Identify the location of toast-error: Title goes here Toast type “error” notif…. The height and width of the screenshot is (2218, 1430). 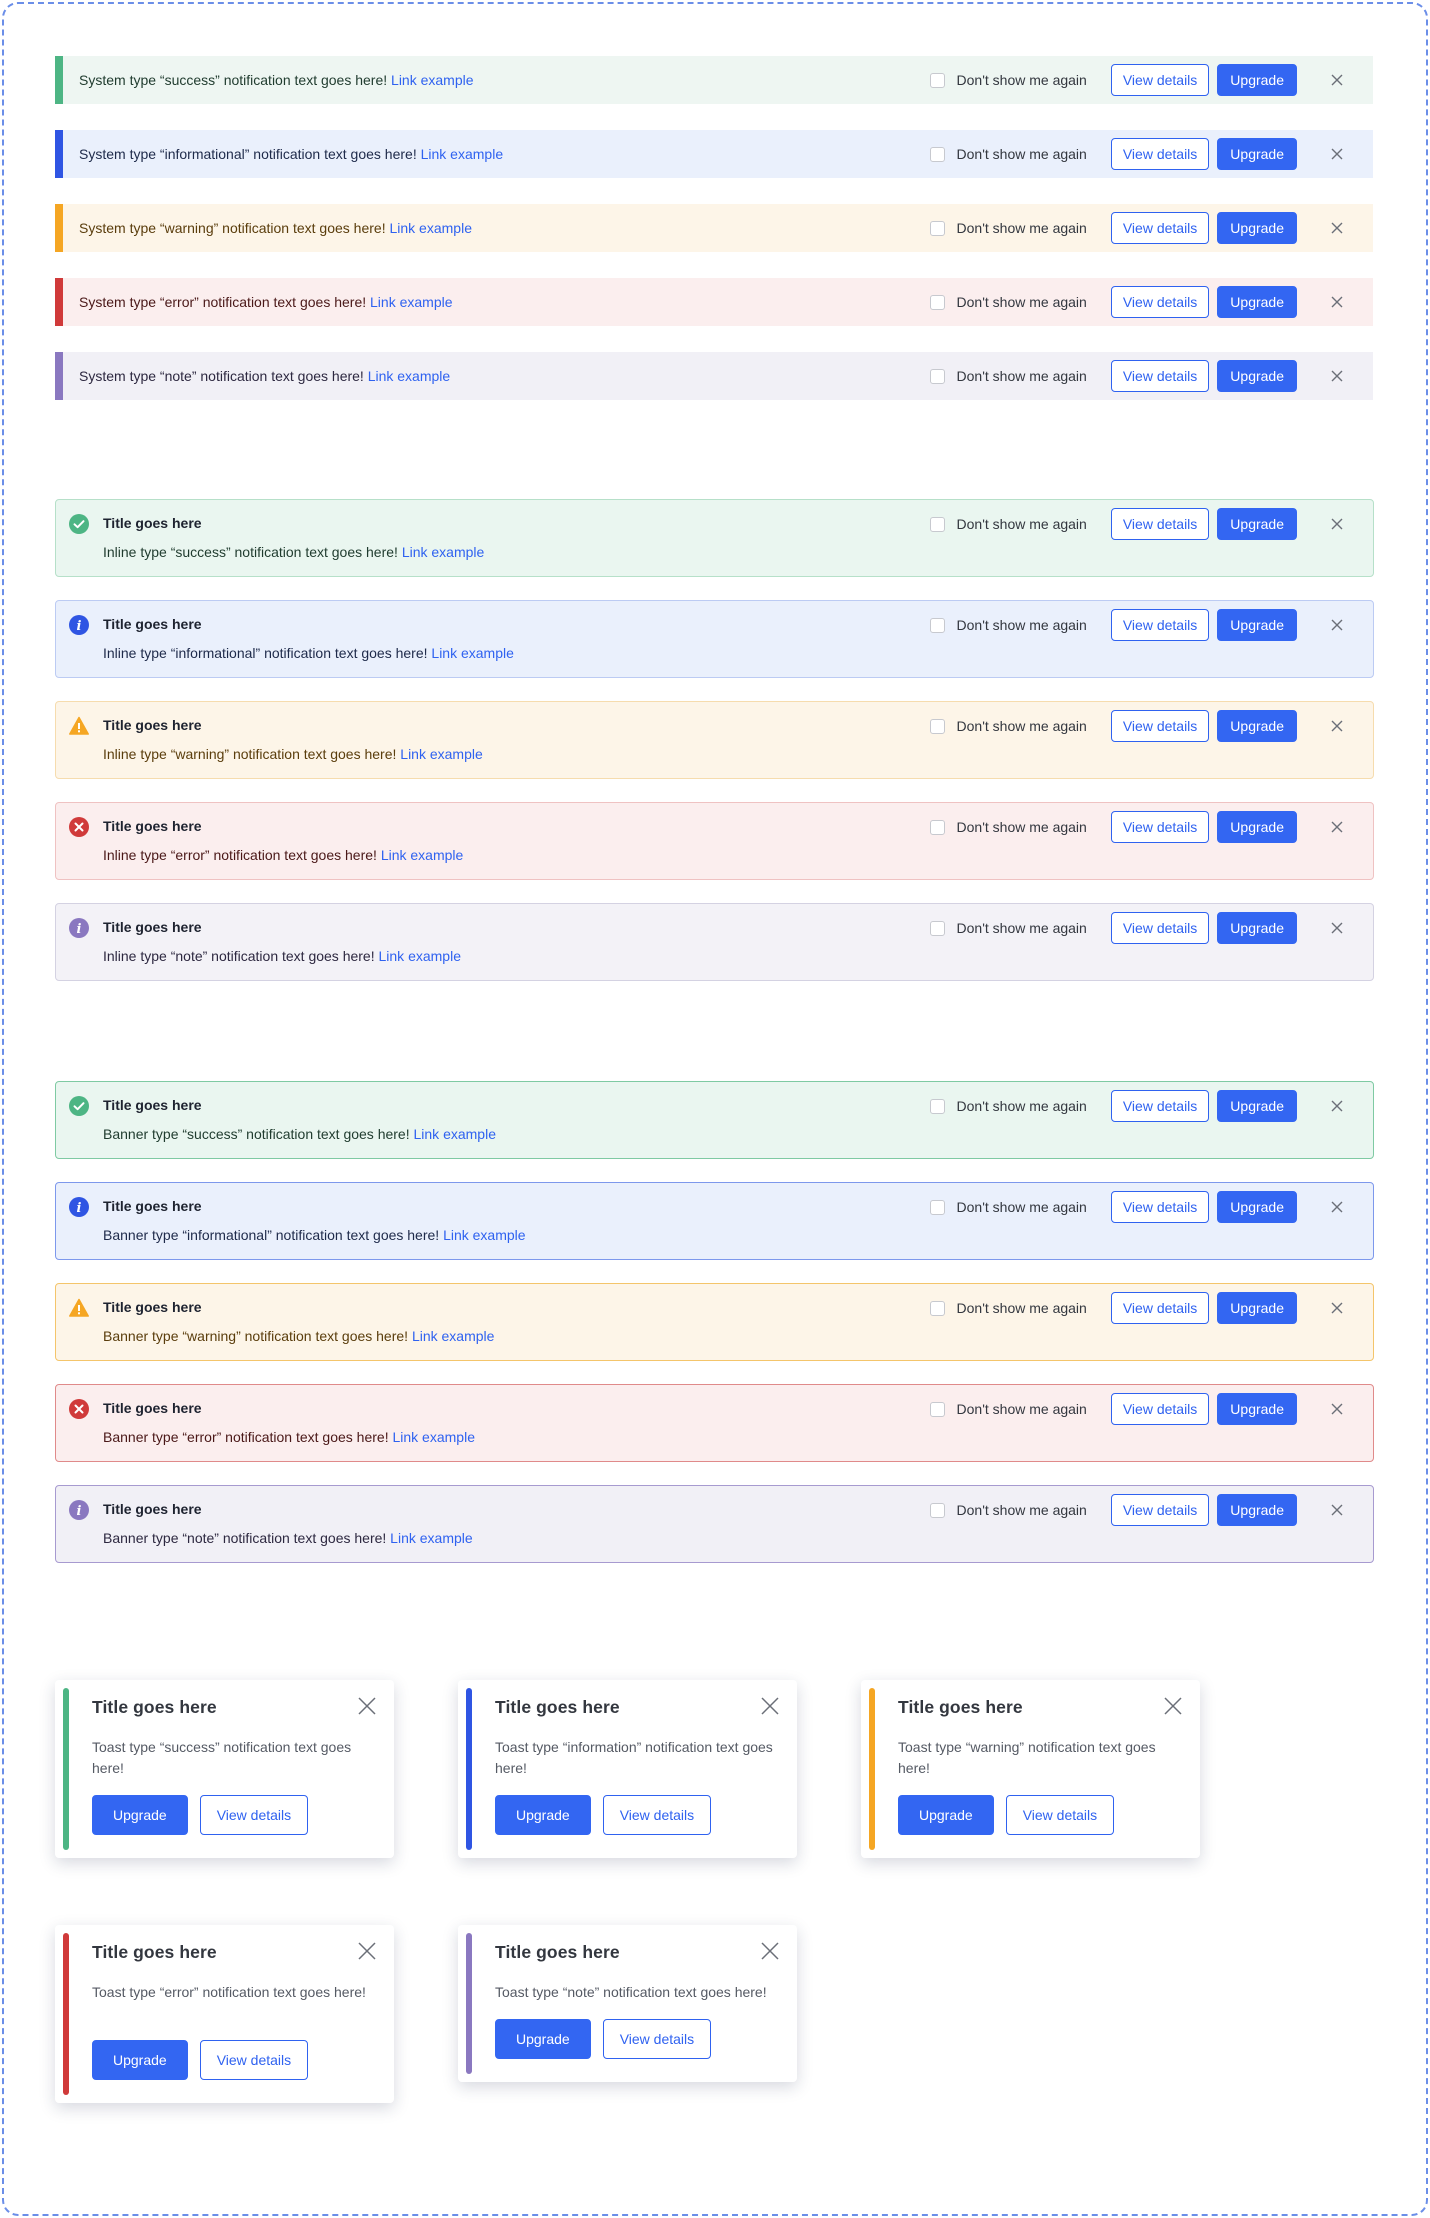
(224, 2014).